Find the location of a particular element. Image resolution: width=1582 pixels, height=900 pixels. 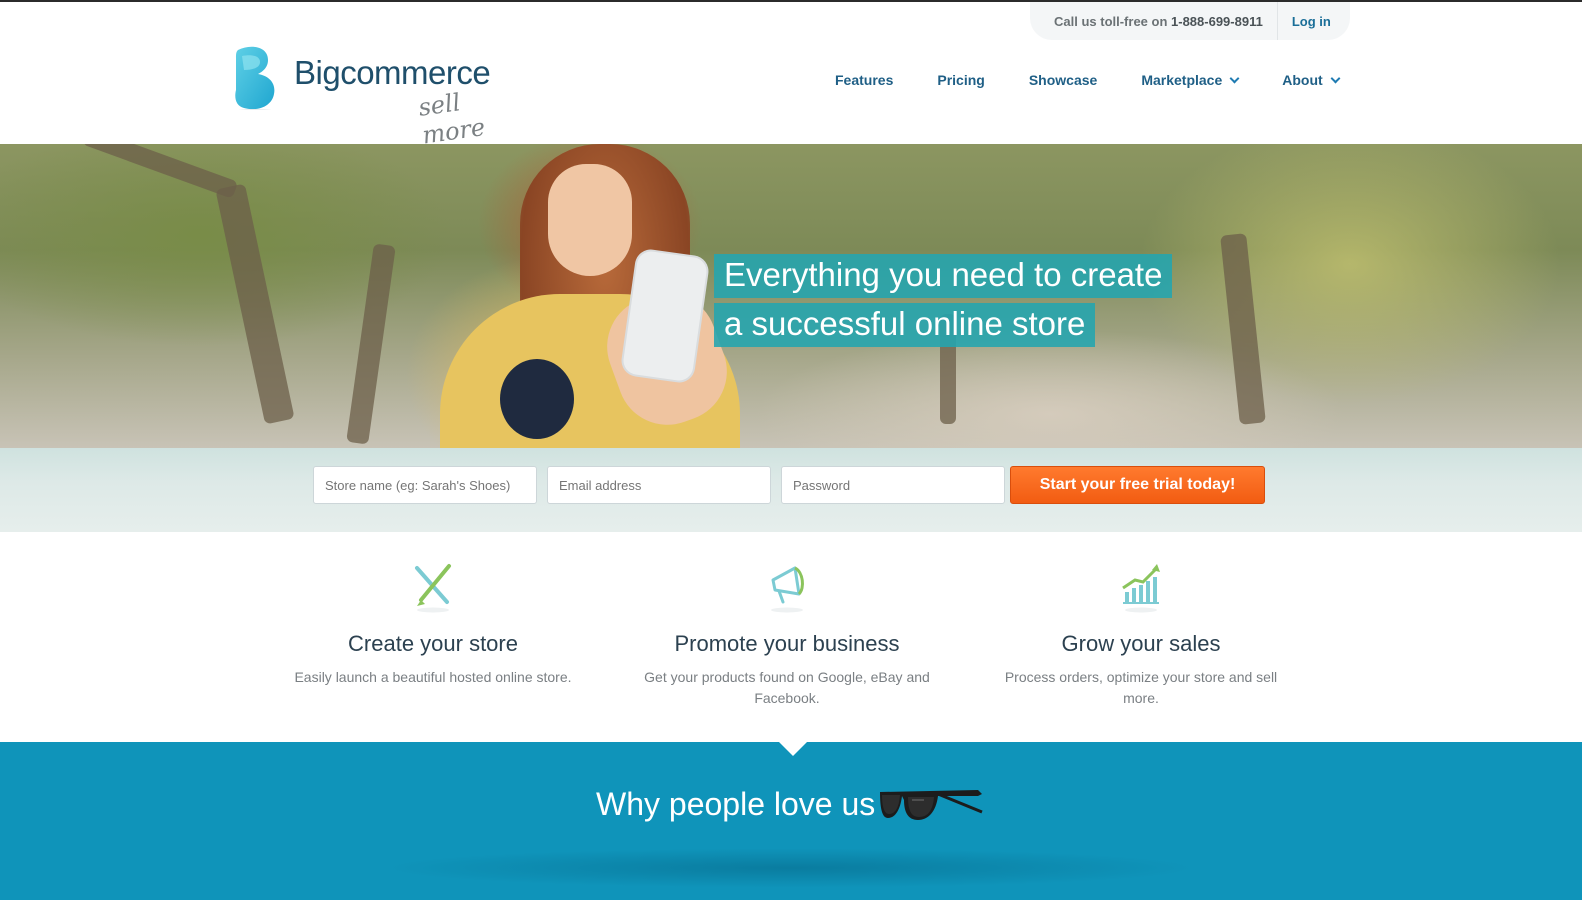

nav-pricing: Pricing is located at coordinates (960, 80).